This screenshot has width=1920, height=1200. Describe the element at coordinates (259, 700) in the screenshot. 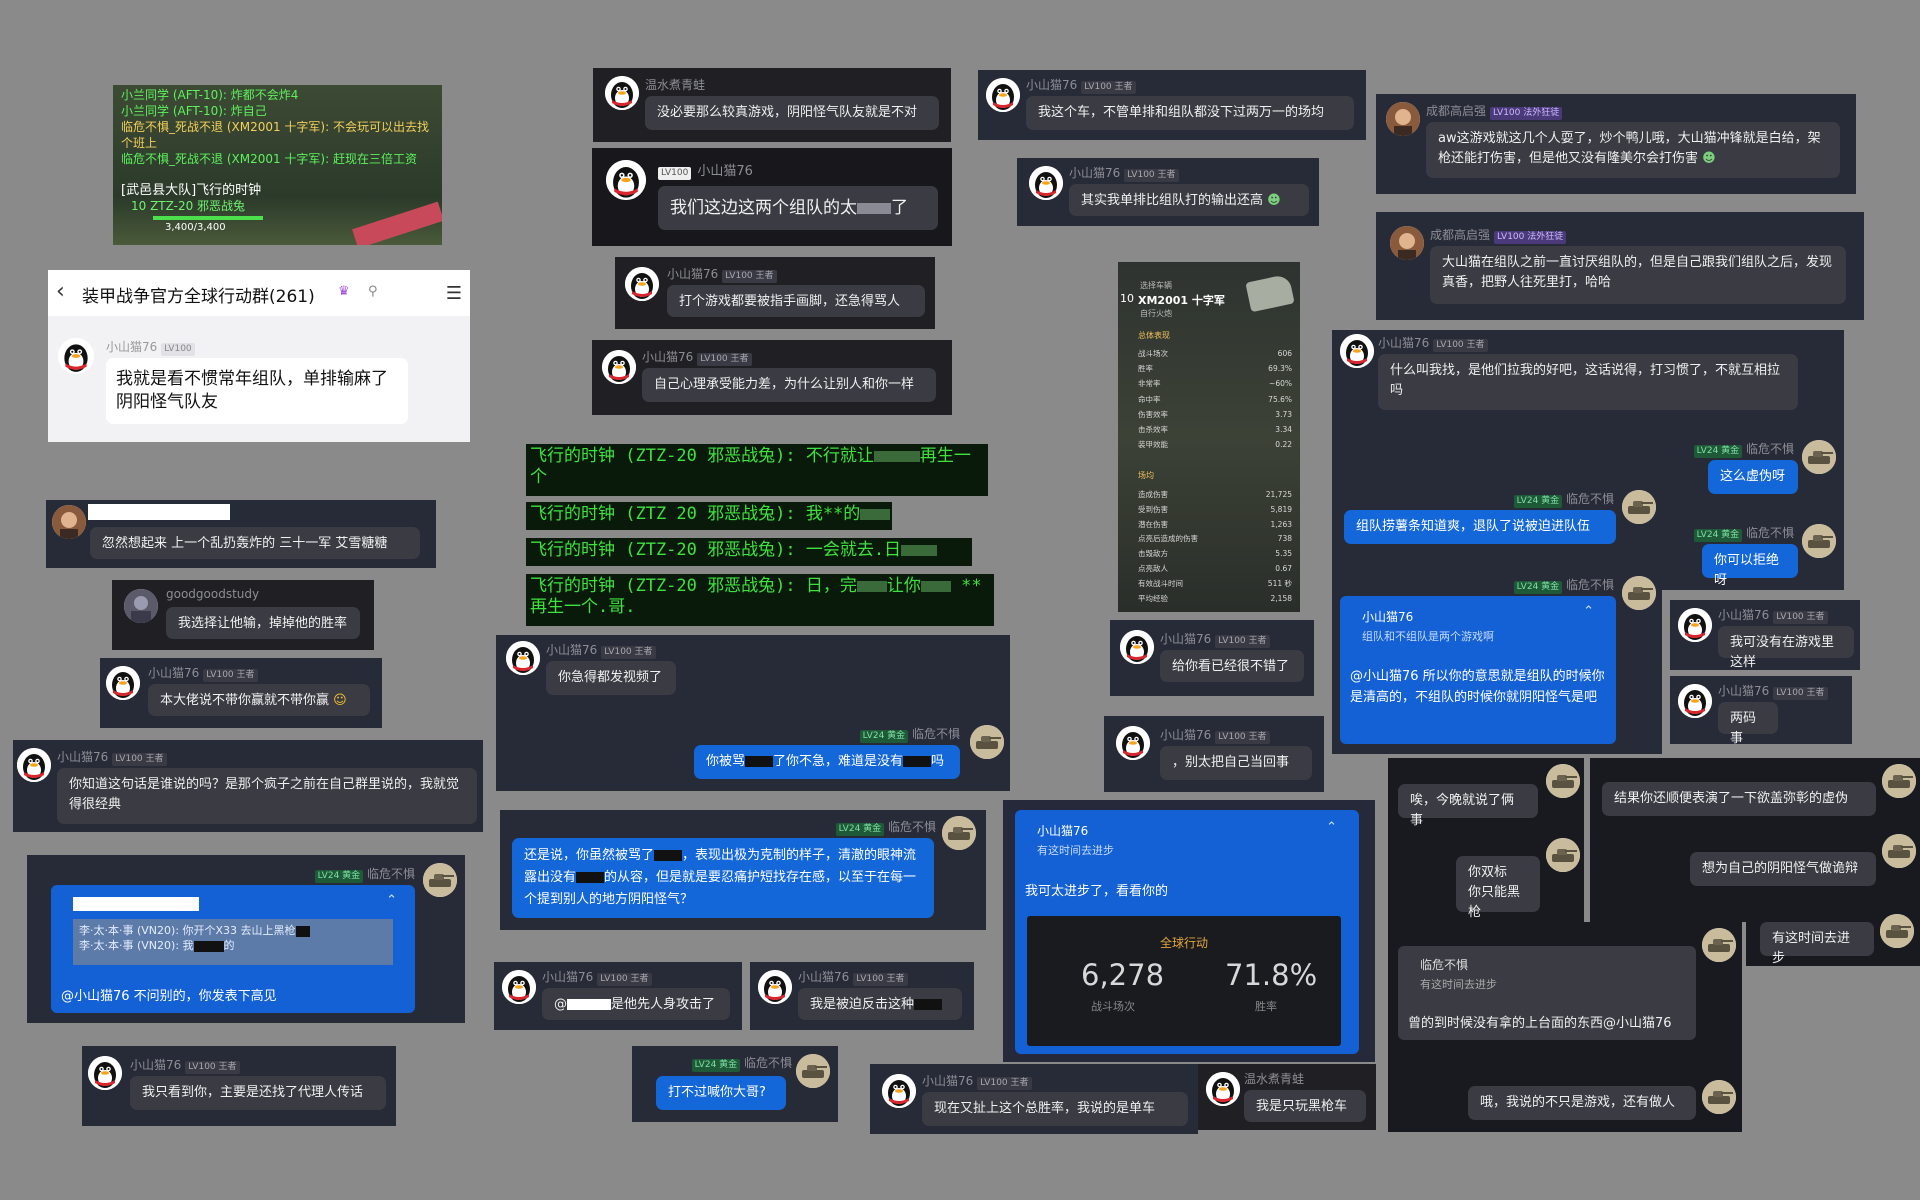

I see `message-bubble: 本大佬说不带你赢就不带你赢 ☺` at that location.